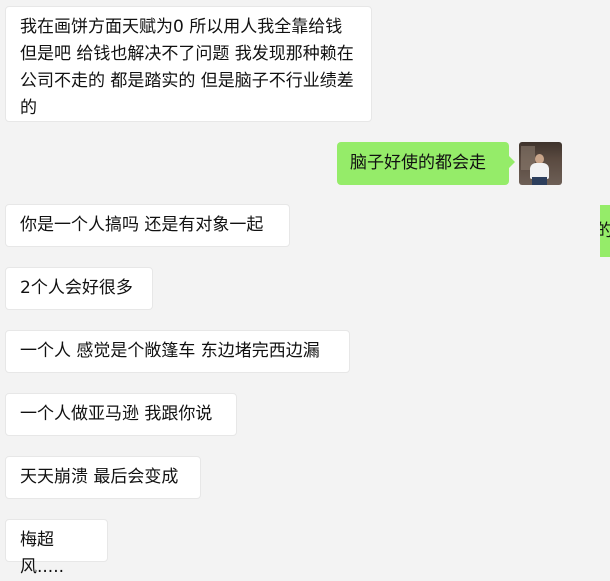  I want to click on partial-message-bubble: 的, so click(605, 231).